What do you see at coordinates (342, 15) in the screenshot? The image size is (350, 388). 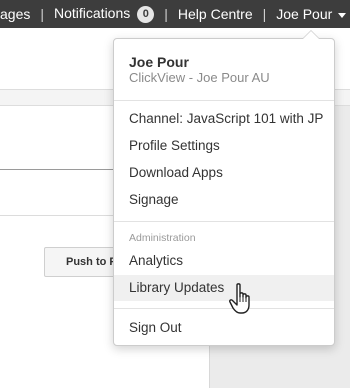 I see `caret-down-icon` at bounding box center [342, 15].